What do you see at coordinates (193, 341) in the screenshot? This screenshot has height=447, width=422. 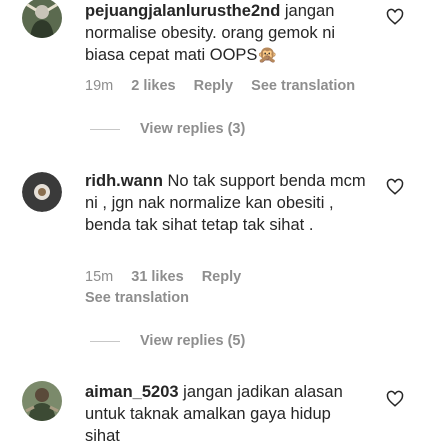 I see `view-replies-label: View replies (5)` at bounding box center [193, 341].